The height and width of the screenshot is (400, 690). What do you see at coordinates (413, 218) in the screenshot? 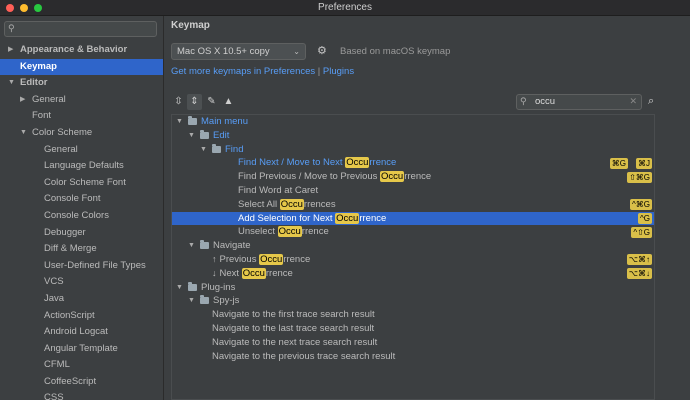
I see `keymap-action-row: Add Selection for Next Occurrence ^G` at bounding box center [413, 218].